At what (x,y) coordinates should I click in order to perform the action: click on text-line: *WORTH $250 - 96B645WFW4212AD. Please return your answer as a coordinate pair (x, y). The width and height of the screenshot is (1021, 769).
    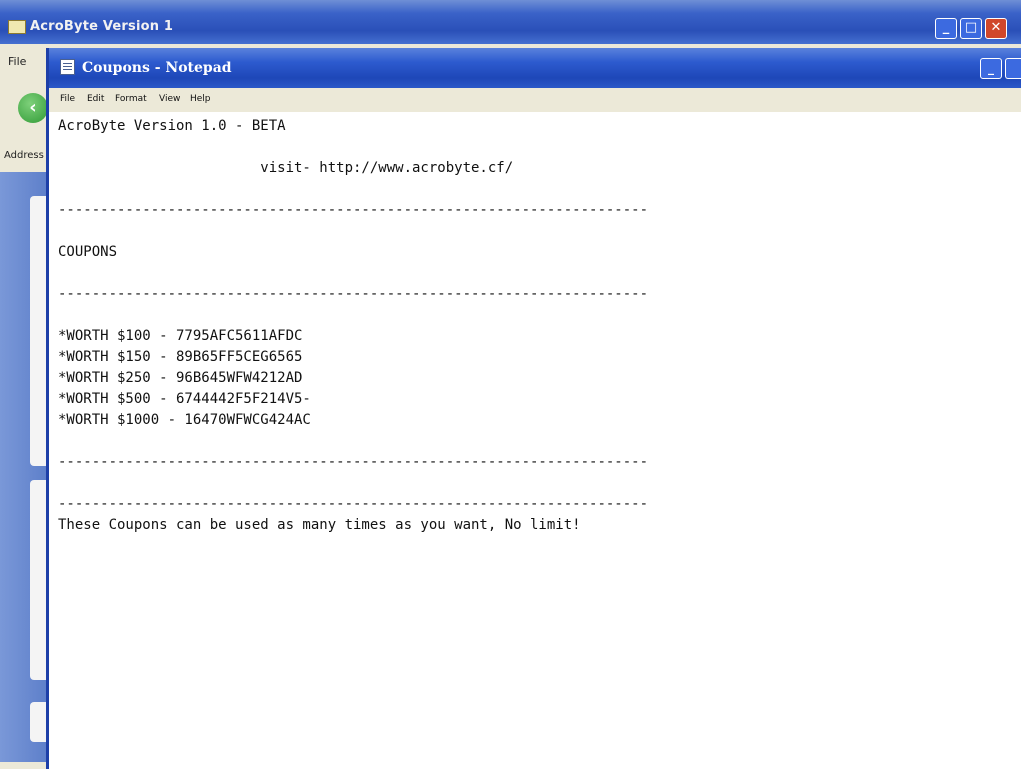
    Looking at the image, I should click on (180, 378).